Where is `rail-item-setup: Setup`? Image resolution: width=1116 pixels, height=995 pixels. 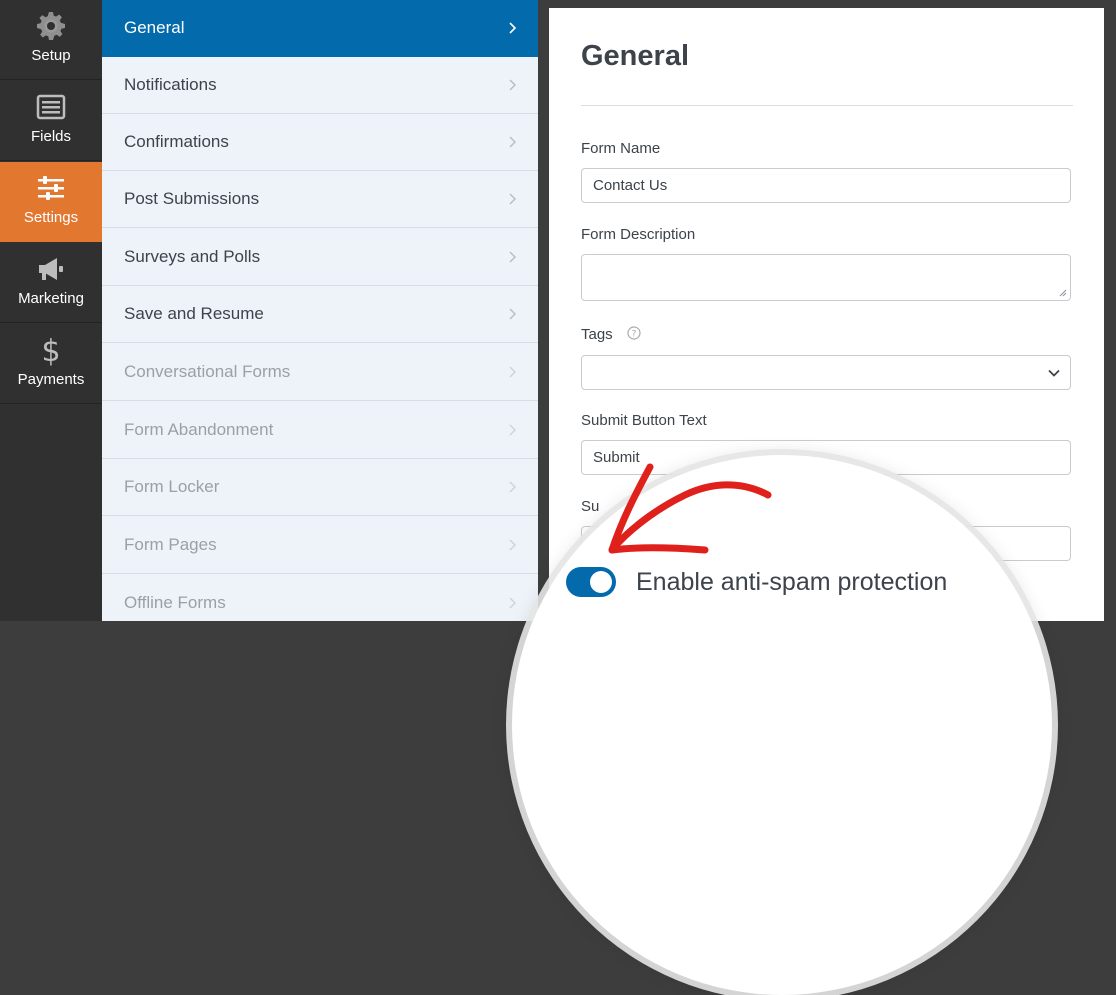 rail-item-setup: Setup is located at coordinates (51, 40).